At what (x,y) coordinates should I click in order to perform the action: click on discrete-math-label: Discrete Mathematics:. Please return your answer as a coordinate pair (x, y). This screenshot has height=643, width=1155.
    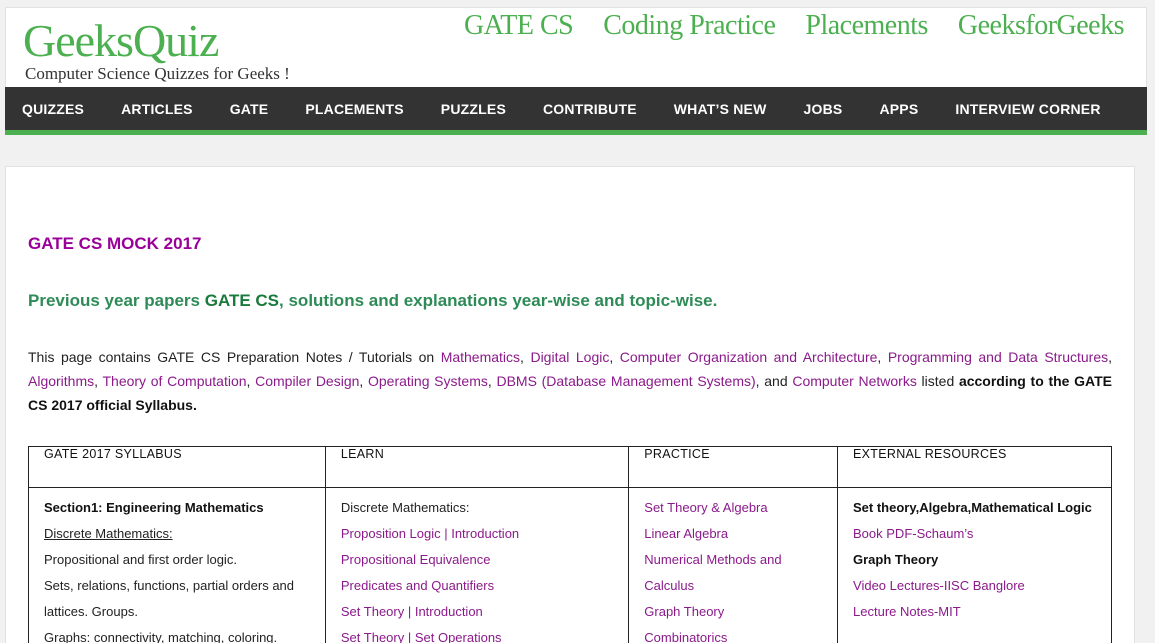
    Looking at the image, I should click on (177, 537).